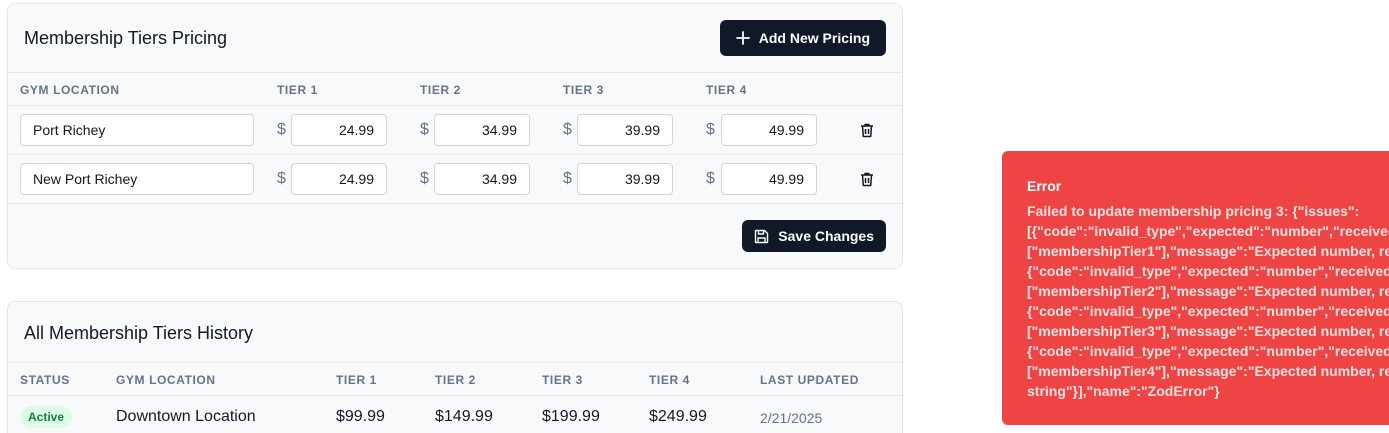  Describe the element at coordinates (814, 38) in the screenshot. I see `add-new-pricing-label: Add New Pricing` at that location.